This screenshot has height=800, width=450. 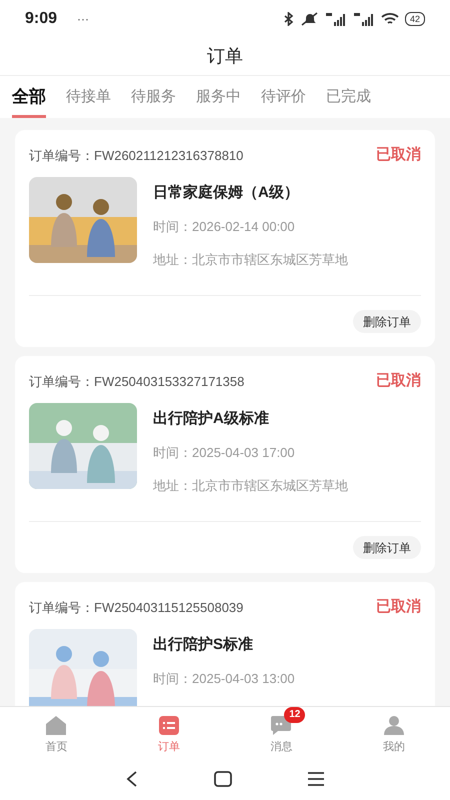 I want to click on order-card: 订单编号：FW250403115125508039 已取消 出行陪护S标准 时间：2025-04-03 13:00, so click(x=225, y=644).